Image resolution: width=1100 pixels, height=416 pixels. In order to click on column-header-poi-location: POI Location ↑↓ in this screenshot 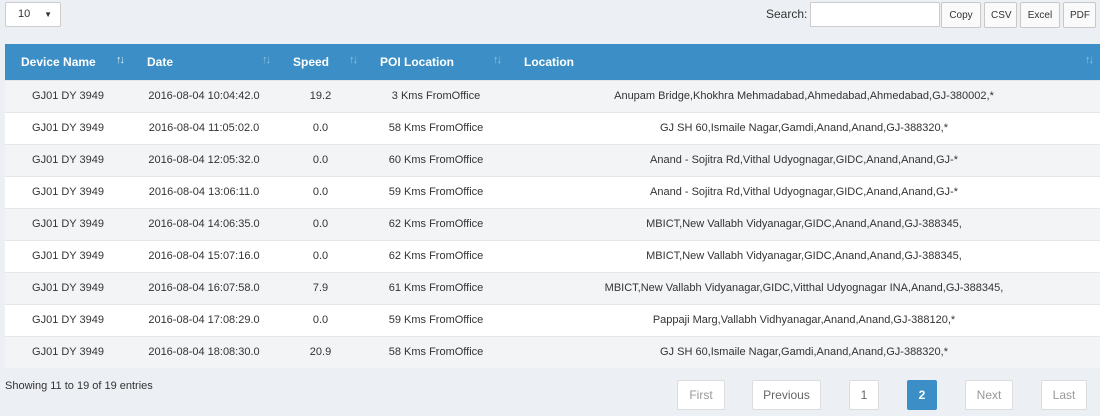, I will do `click(436, 62)`.